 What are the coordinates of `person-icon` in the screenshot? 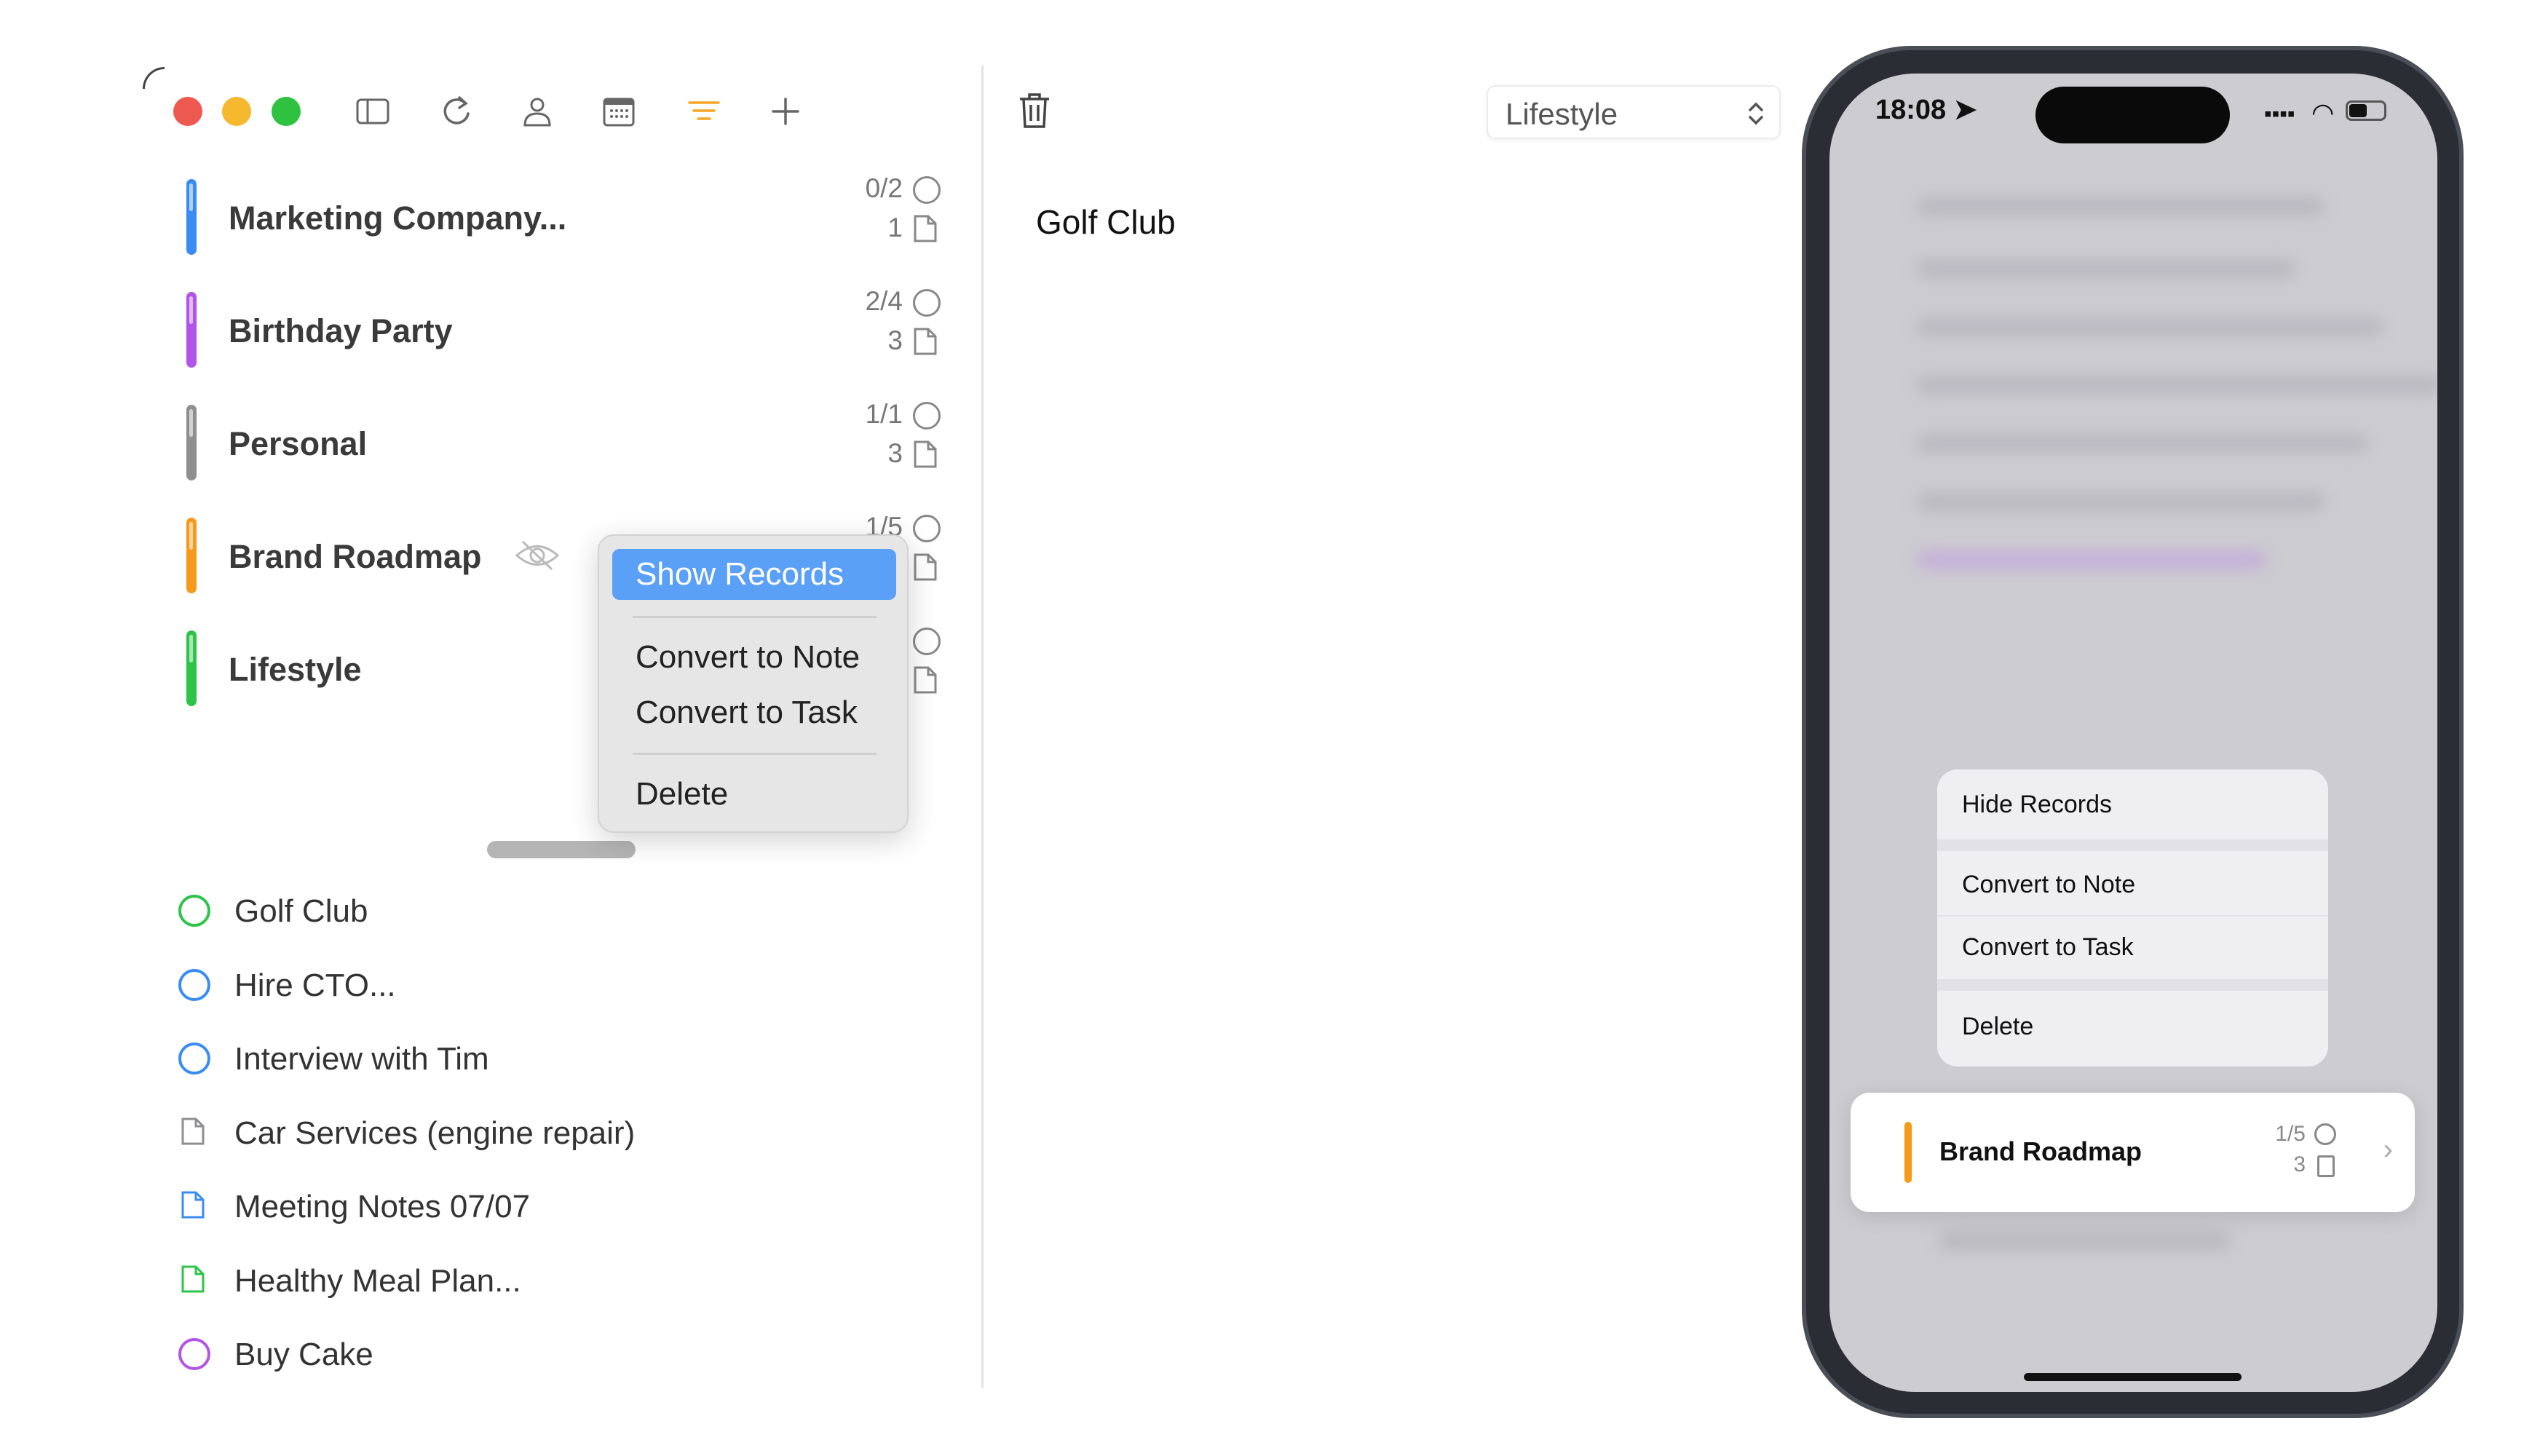 It's located at (537, 112).